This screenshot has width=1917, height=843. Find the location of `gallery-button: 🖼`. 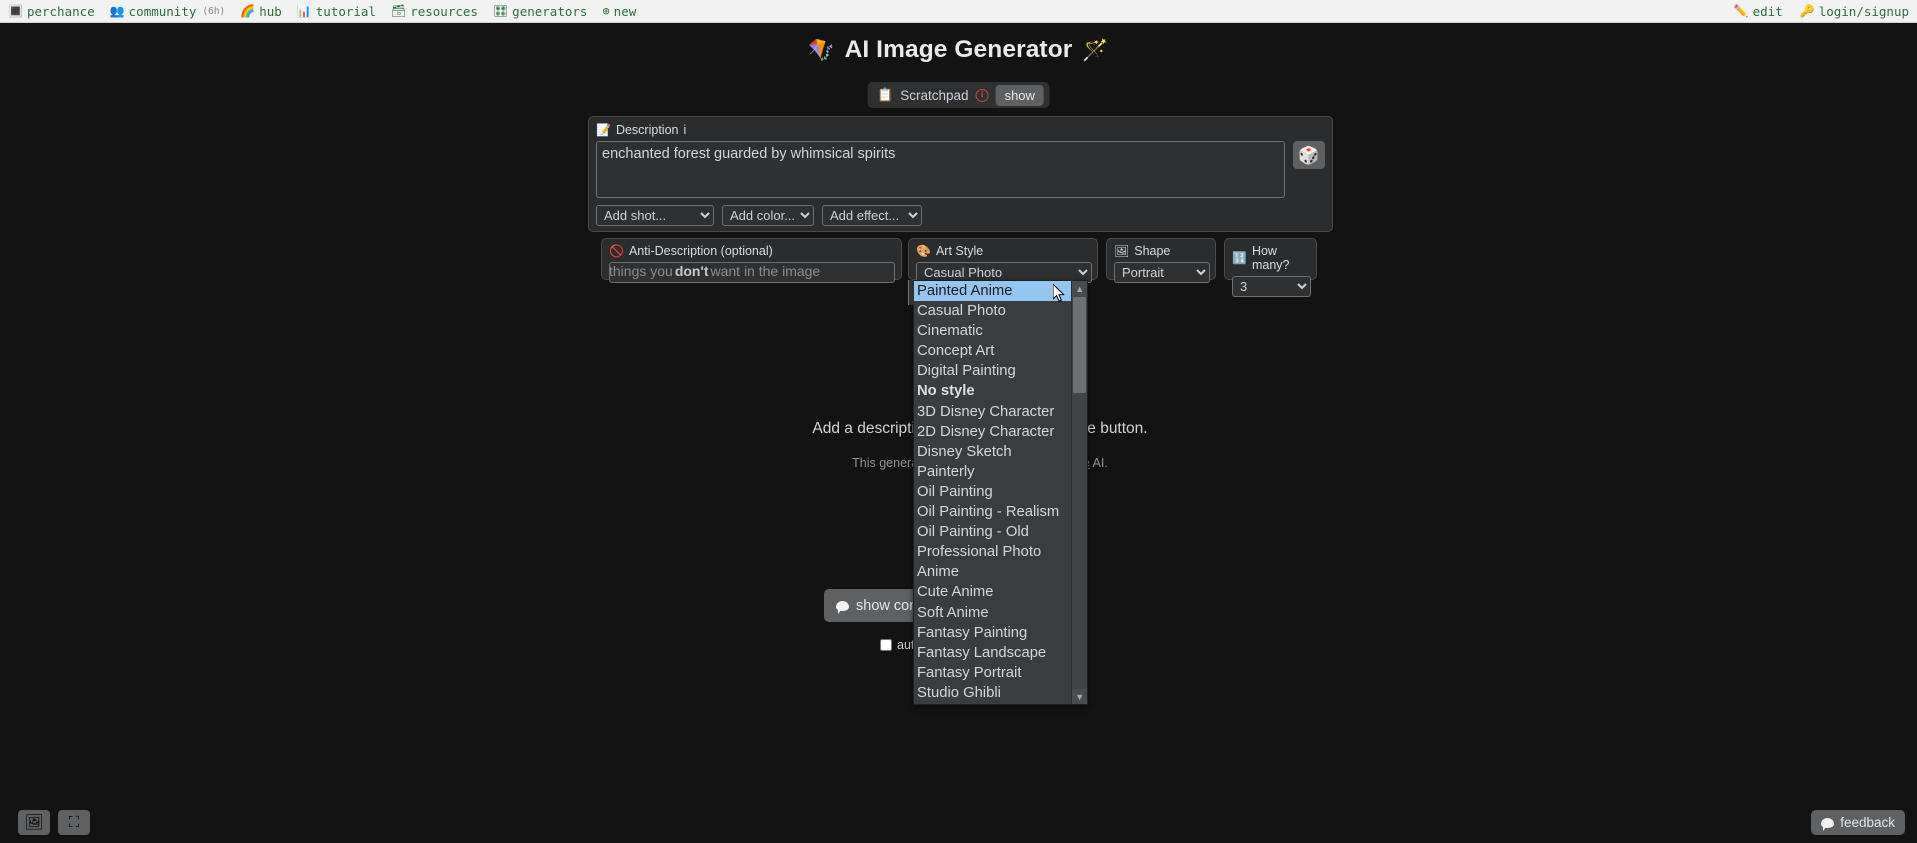

gallery-button: 🖼 is located at coordinates (34, 822).